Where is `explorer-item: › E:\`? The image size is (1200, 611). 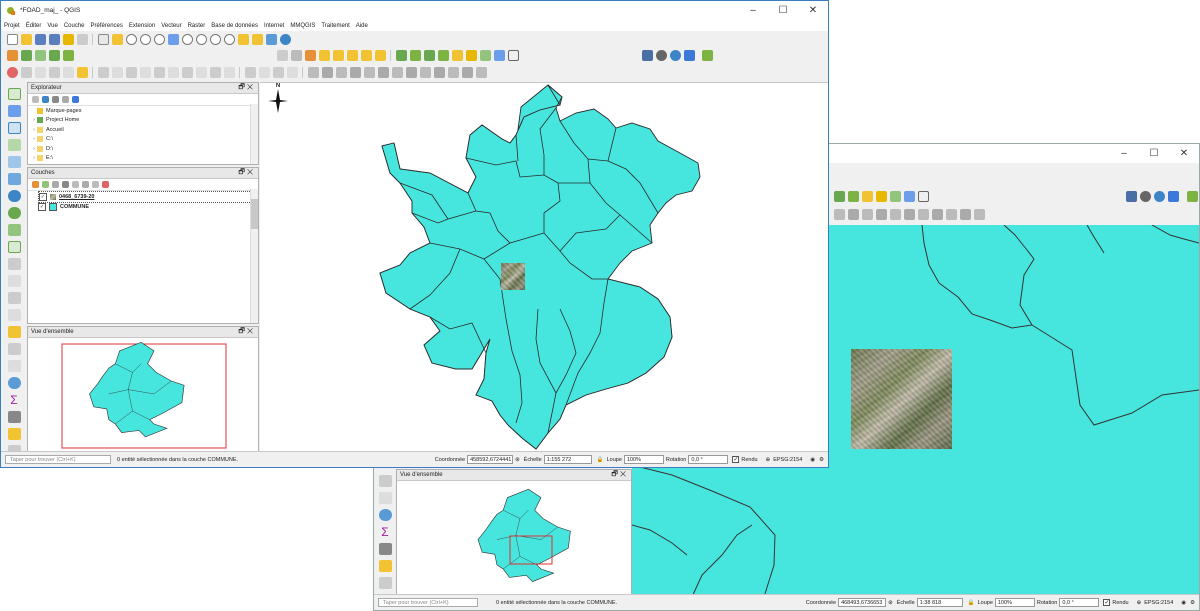 explorer-item: › E:\ is located at coordinates (144, 159).